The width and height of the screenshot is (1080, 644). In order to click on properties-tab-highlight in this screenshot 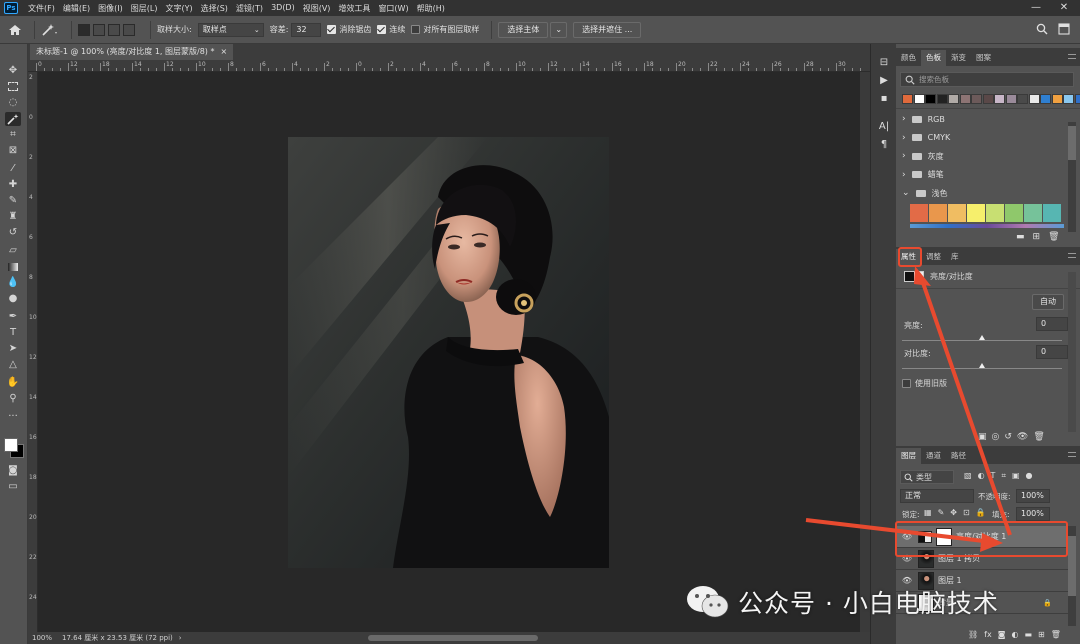, I will do `click(910, 257)`.